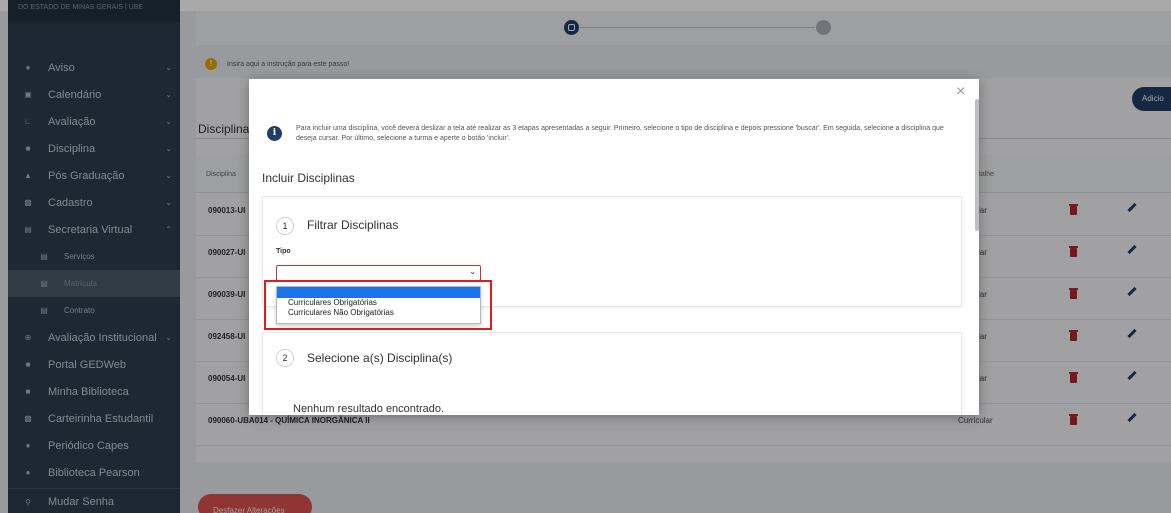 Image resolution: width=1171 pixels, height=513 pixels. What do you see at coordinates (472, 271) in the screenshot?
I see `chevron-down-icon: ⌄` at bounding box center [472, 271].